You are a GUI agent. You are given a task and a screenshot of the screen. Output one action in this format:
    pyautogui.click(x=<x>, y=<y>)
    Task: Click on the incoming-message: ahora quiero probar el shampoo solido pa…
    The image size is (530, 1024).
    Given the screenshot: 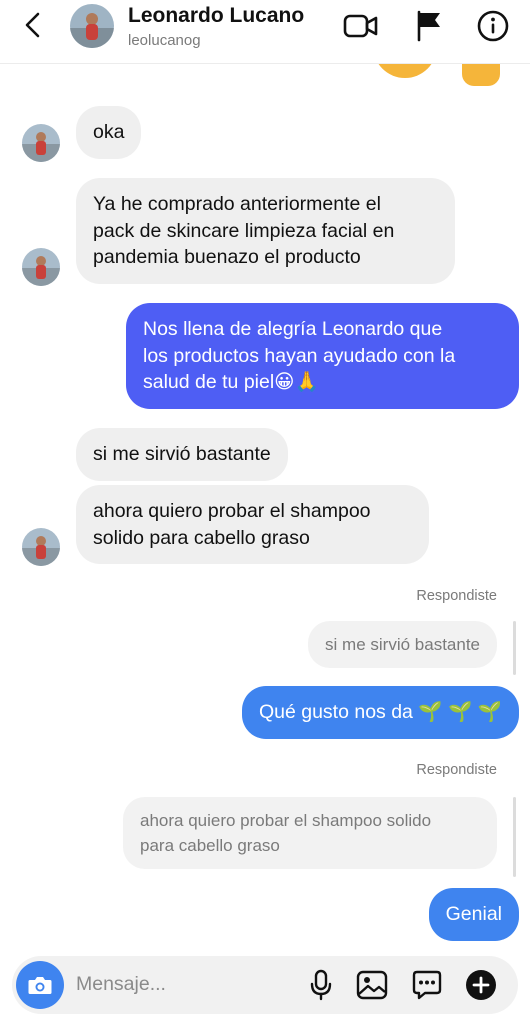 What is the action you would take?
    pyautogui.click(x=252, y=524)
    